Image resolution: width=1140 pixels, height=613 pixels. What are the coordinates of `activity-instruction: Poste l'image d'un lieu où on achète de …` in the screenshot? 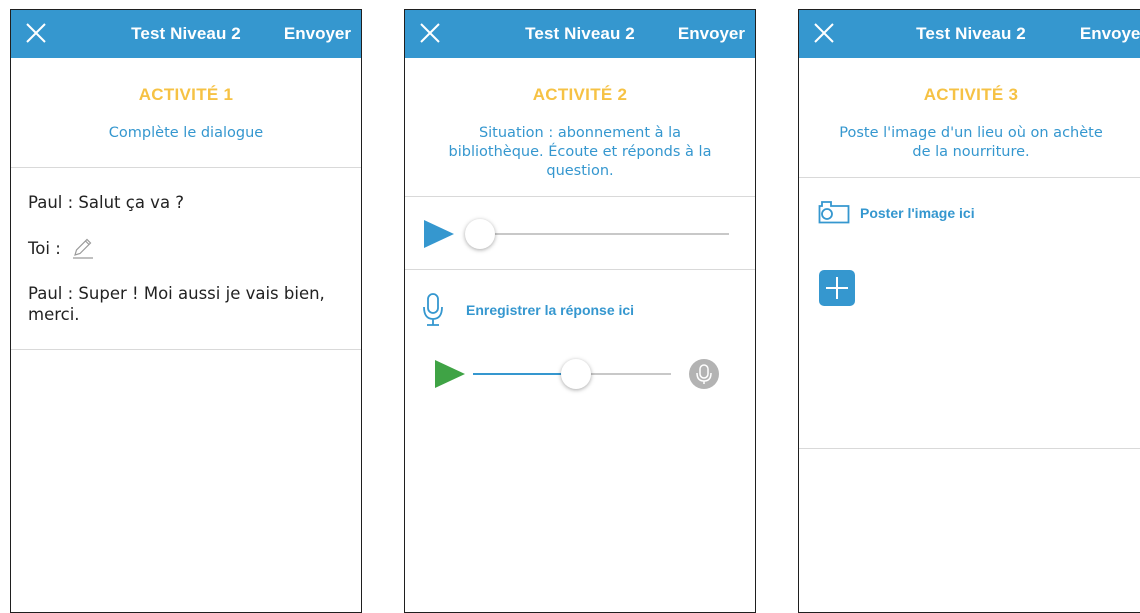 It's located at (971, 142).